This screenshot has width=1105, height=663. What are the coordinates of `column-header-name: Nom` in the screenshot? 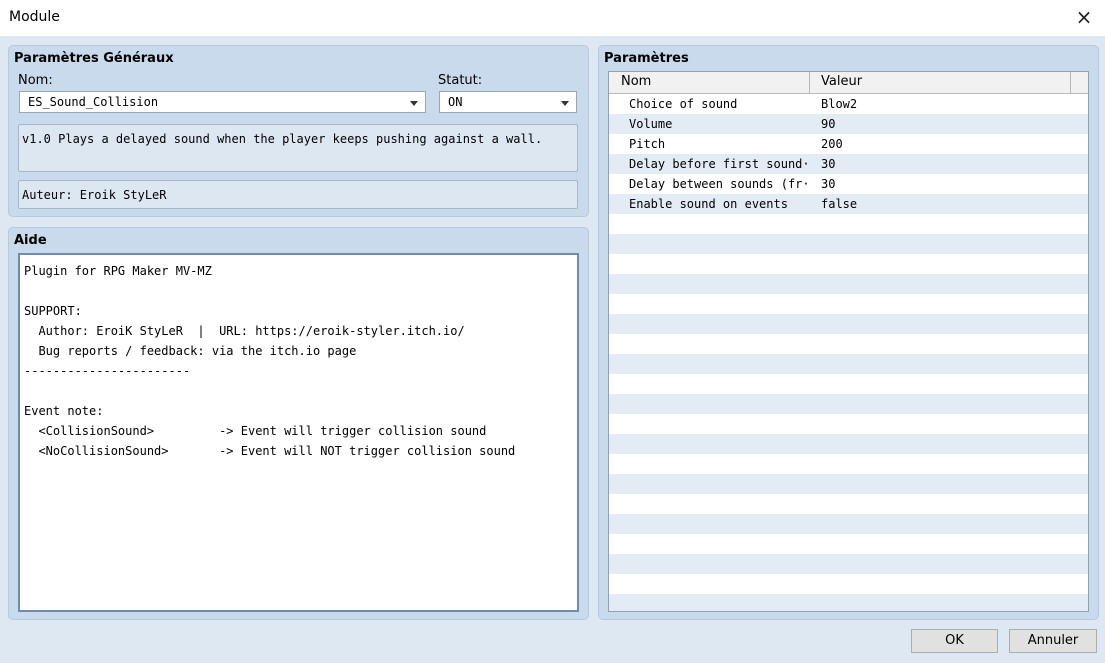 It's located at (636, 81).